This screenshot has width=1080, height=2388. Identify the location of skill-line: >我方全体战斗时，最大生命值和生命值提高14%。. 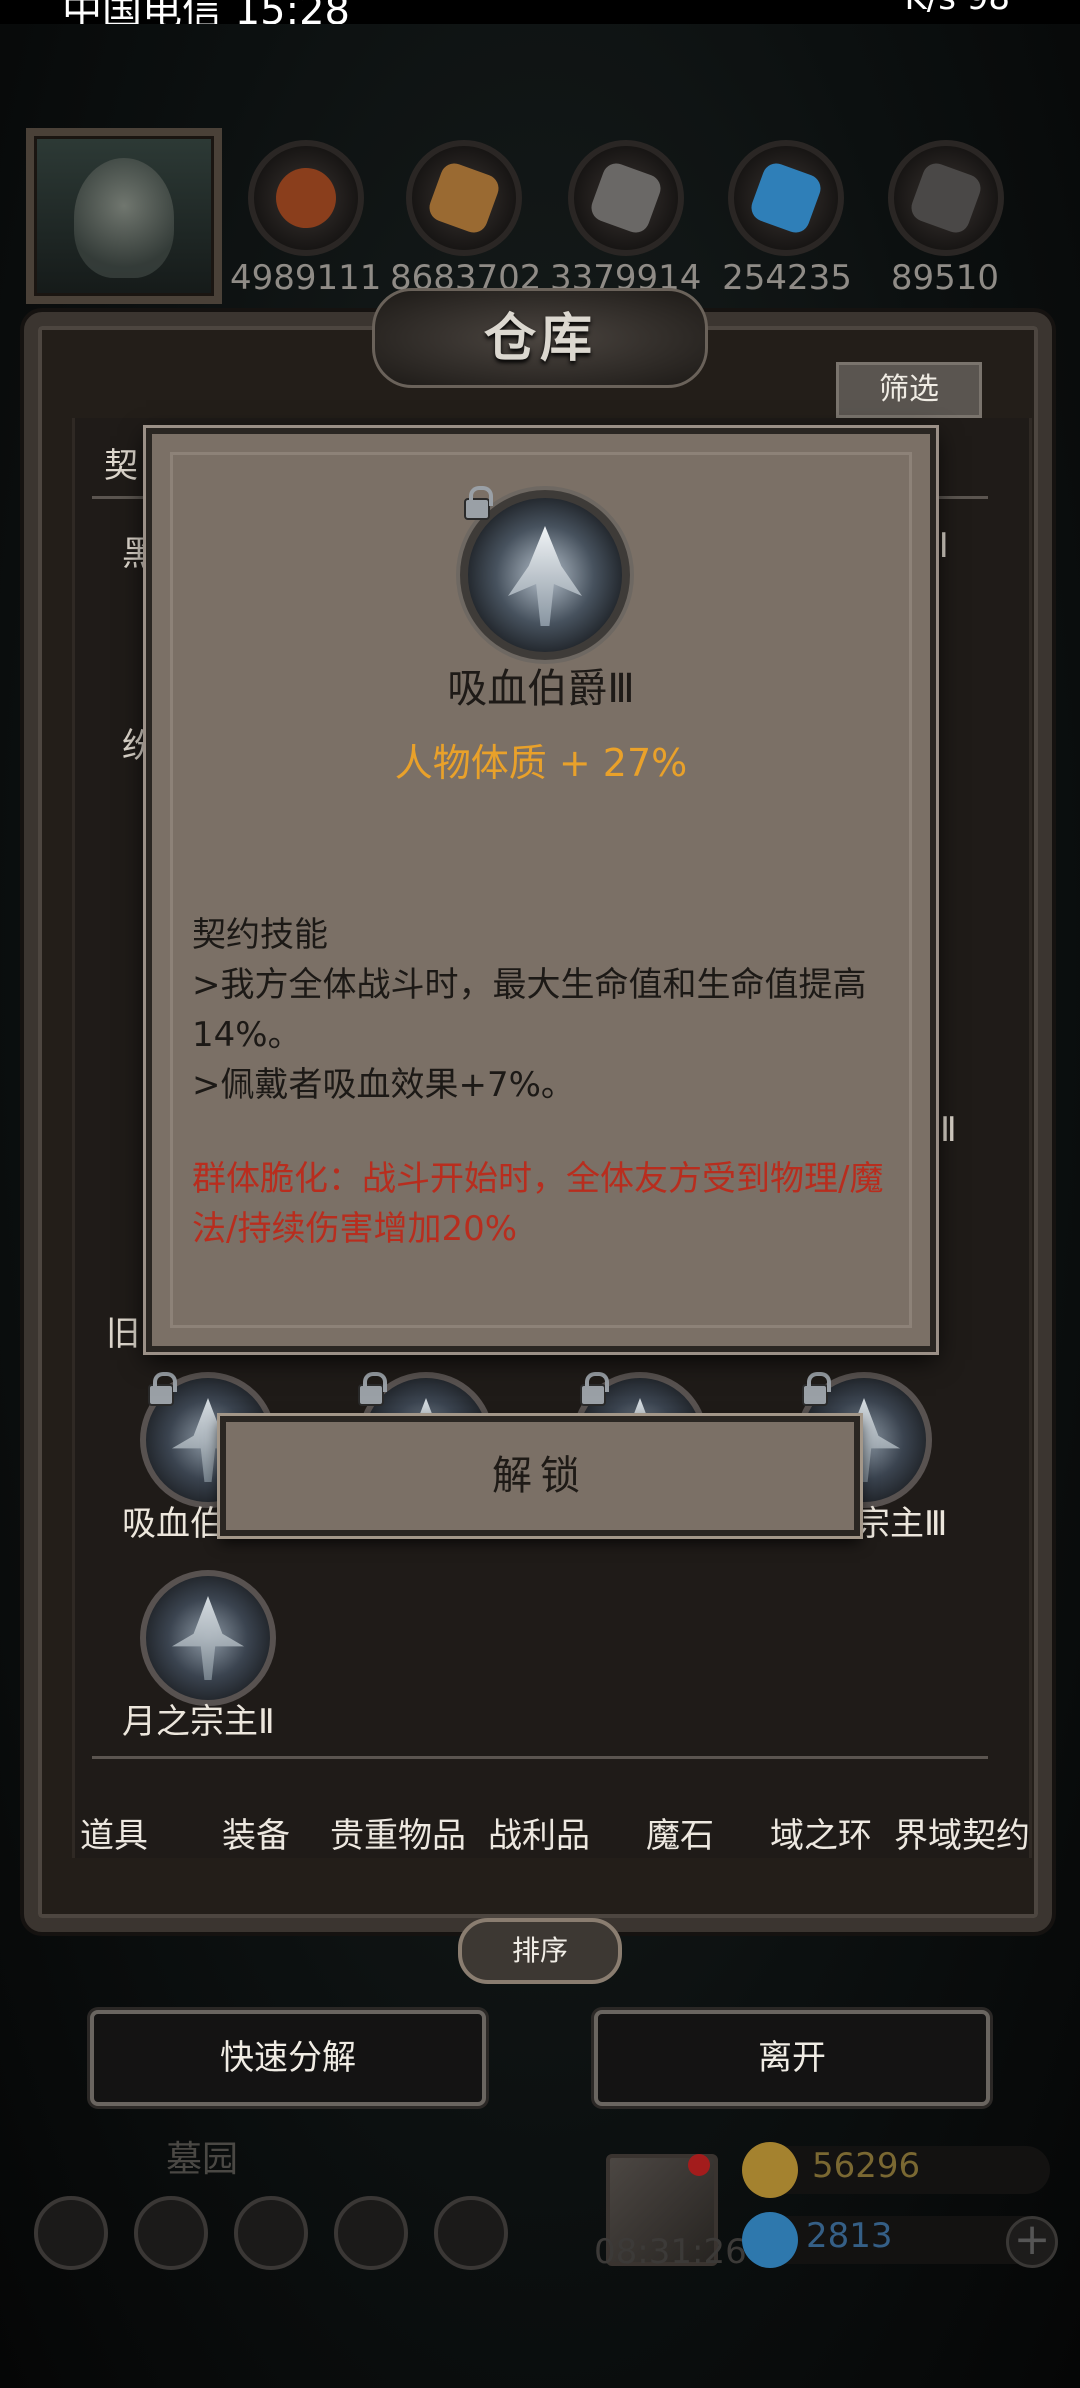
(529, 1010).